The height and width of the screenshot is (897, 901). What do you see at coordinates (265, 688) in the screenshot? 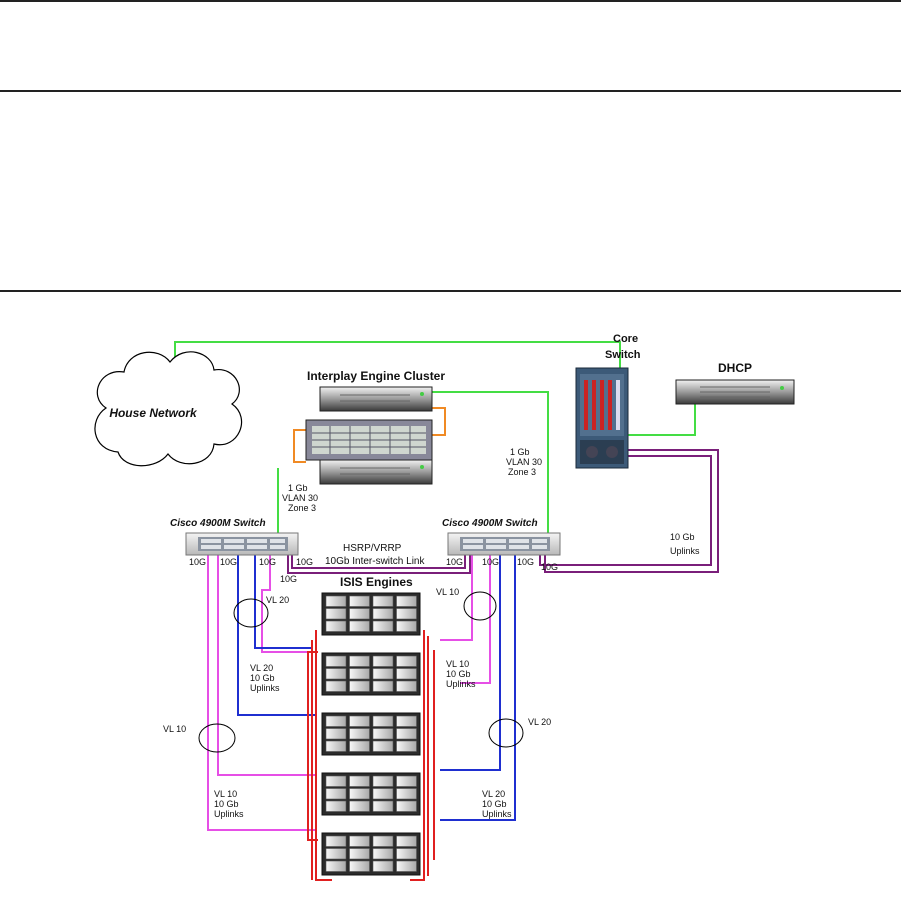
I see `uplinks-vl20-upper-label: Uplinks` at bounding box center [265, 688].